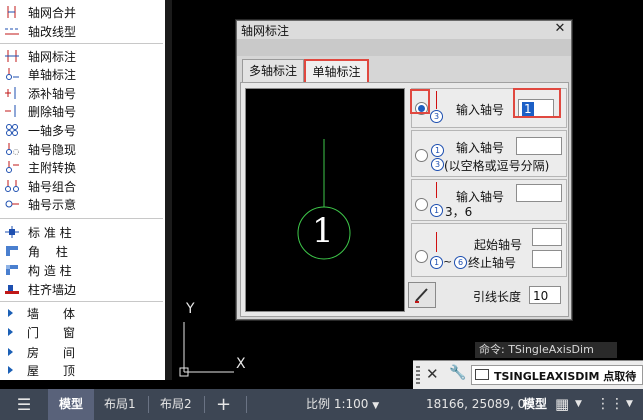 The width and height of the screenshot is (643, 420). Describe the element at coordinates (81, 352) in the screenshot. I see `menu-item-room: 房 间` at that location.